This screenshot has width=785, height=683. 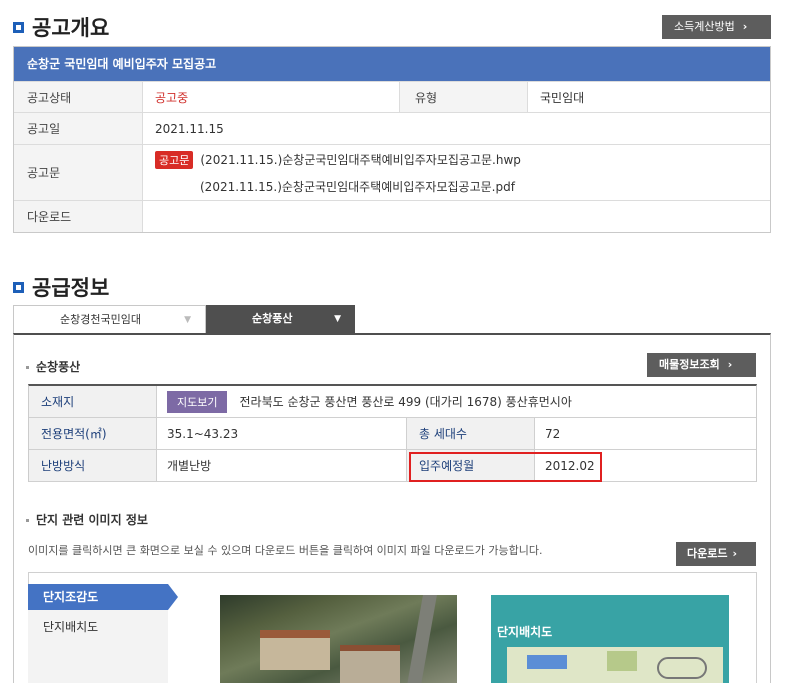 I want to click on heating-value: 개별난방, so click(x=282, y=465).